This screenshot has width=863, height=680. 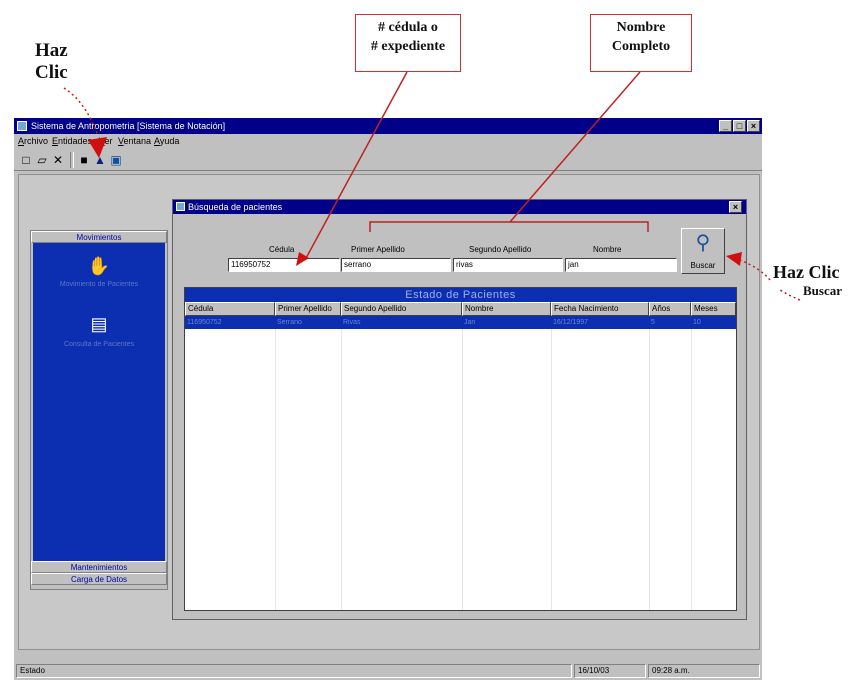 What do you see at coordinates (58, 160) in the screenshot?
I see `delete-icon: ✕` at bounding box center [58, 160].